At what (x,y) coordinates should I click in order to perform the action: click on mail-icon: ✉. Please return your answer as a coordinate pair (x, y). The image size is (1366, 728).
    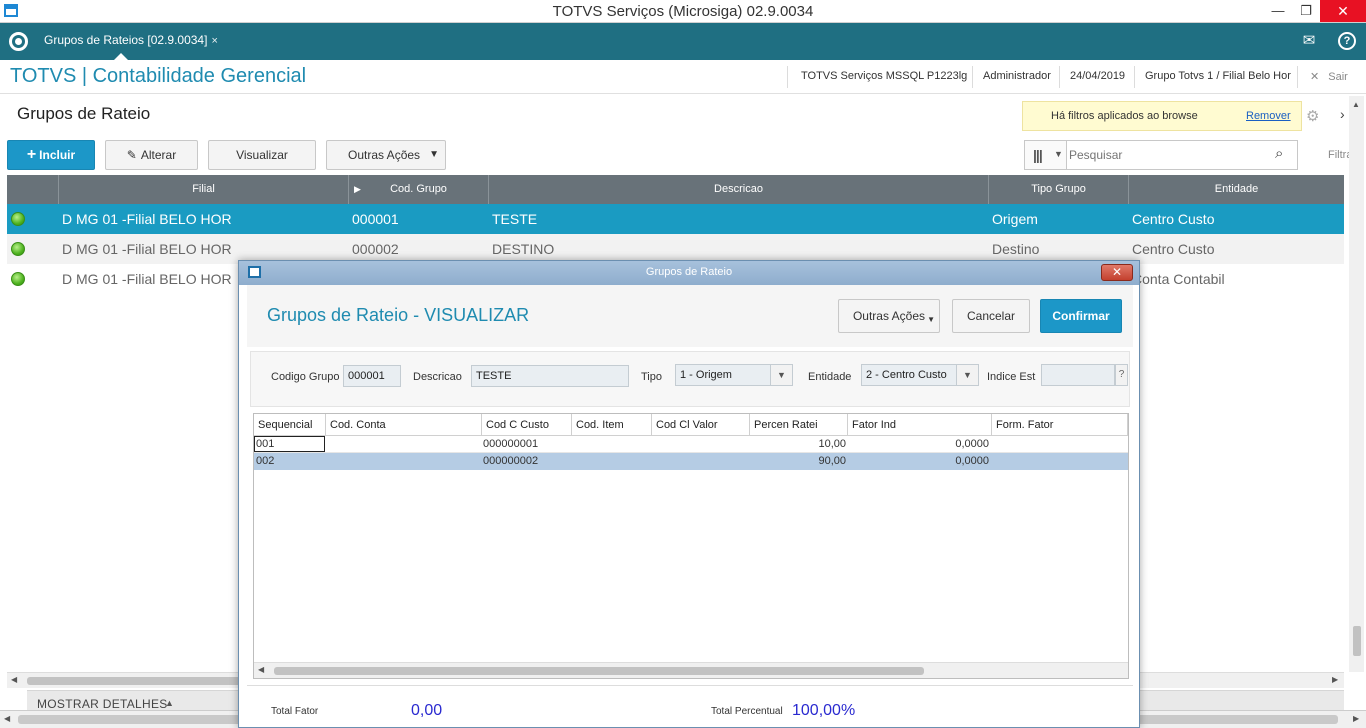
    Looking at the image, I should click on (1309, 41).